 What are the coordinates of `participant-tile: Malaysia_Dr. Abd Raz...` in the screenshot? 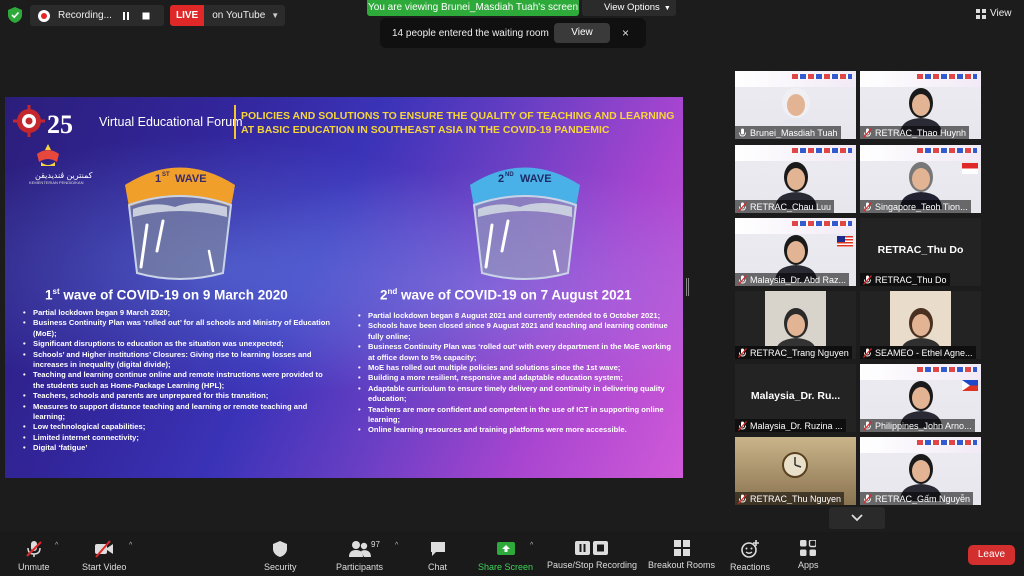 It's located at (795, 252).